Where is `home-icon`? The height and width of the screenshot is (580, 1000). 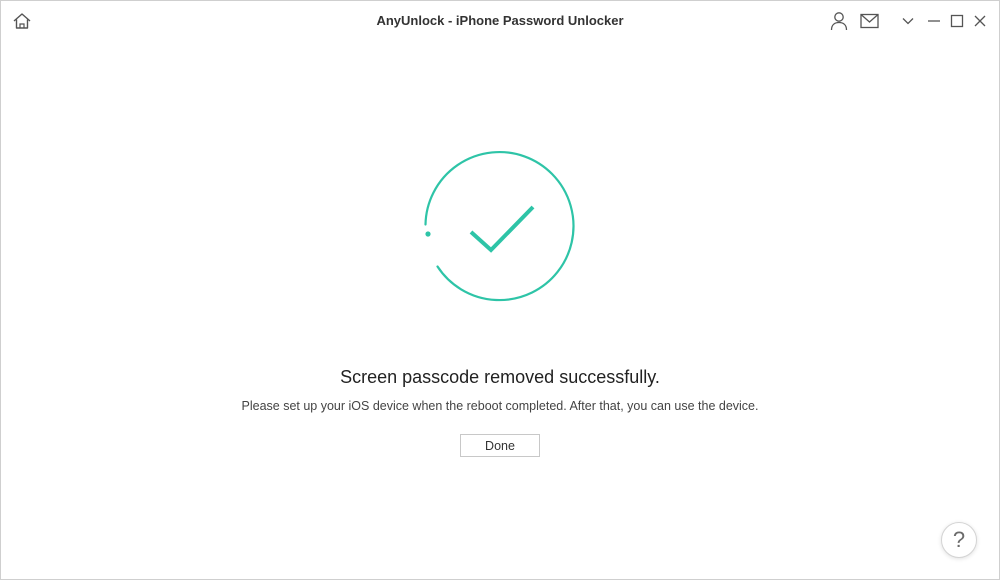 home-icon is located at coordinates (22, 21).